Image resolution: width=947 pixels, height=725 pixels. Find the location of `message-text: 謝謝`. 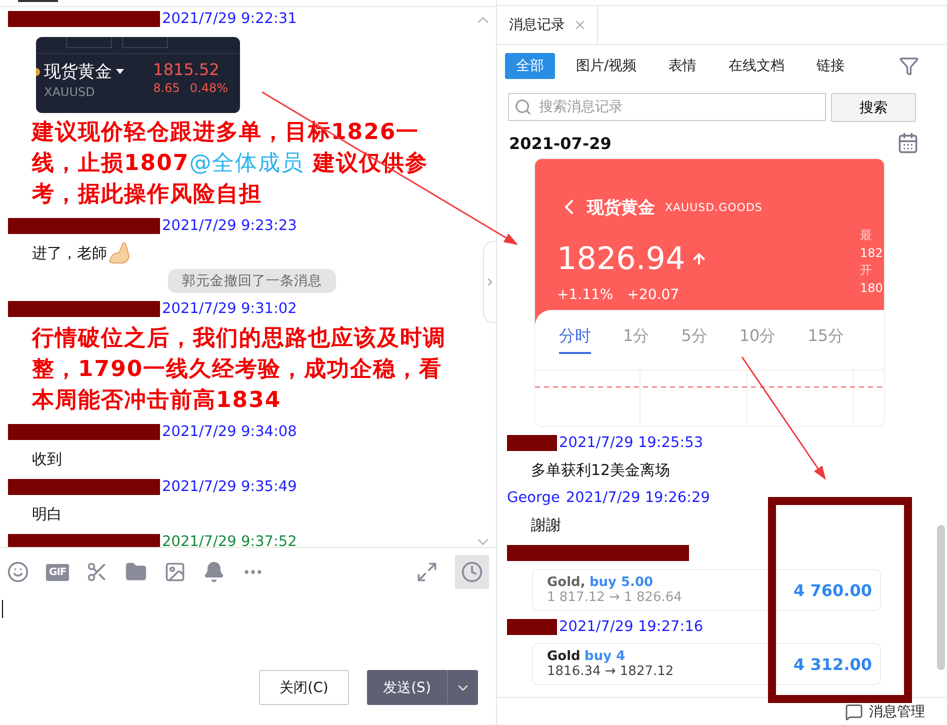

message-text: 謝謝 is located at coordinates (546, 525).